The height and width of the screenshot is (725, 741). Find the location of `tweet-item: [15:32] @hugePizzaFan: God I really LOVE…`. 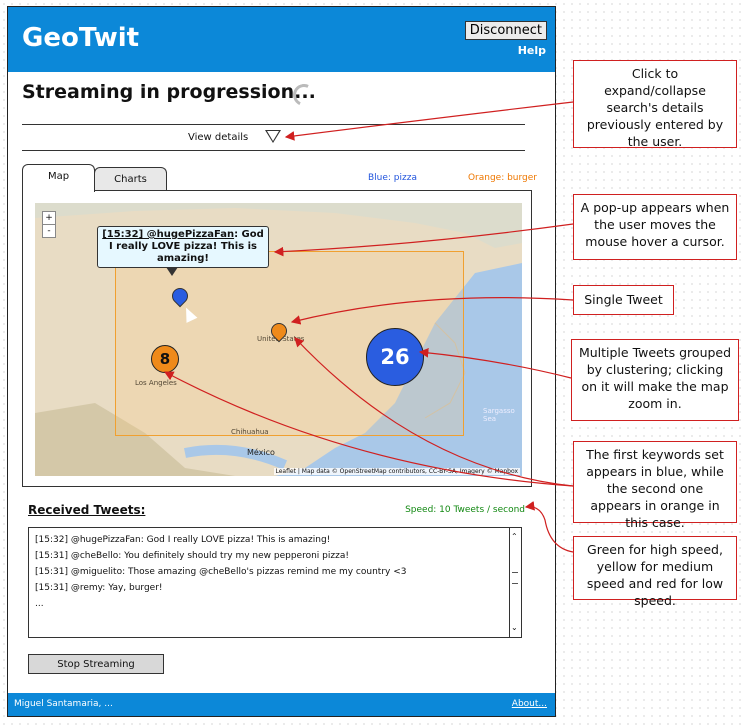

tweet-item: [15:32] @hugePizzaFan: God I really LOVE… is located at coordinates (183, 540).